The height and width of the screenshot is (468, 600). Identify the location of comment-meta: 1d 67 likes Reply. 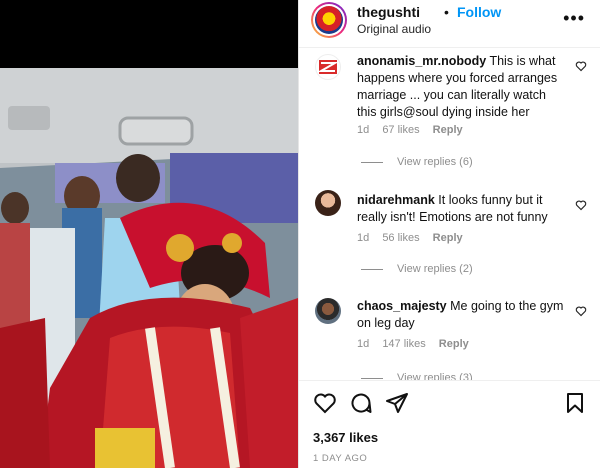
(415, 130).